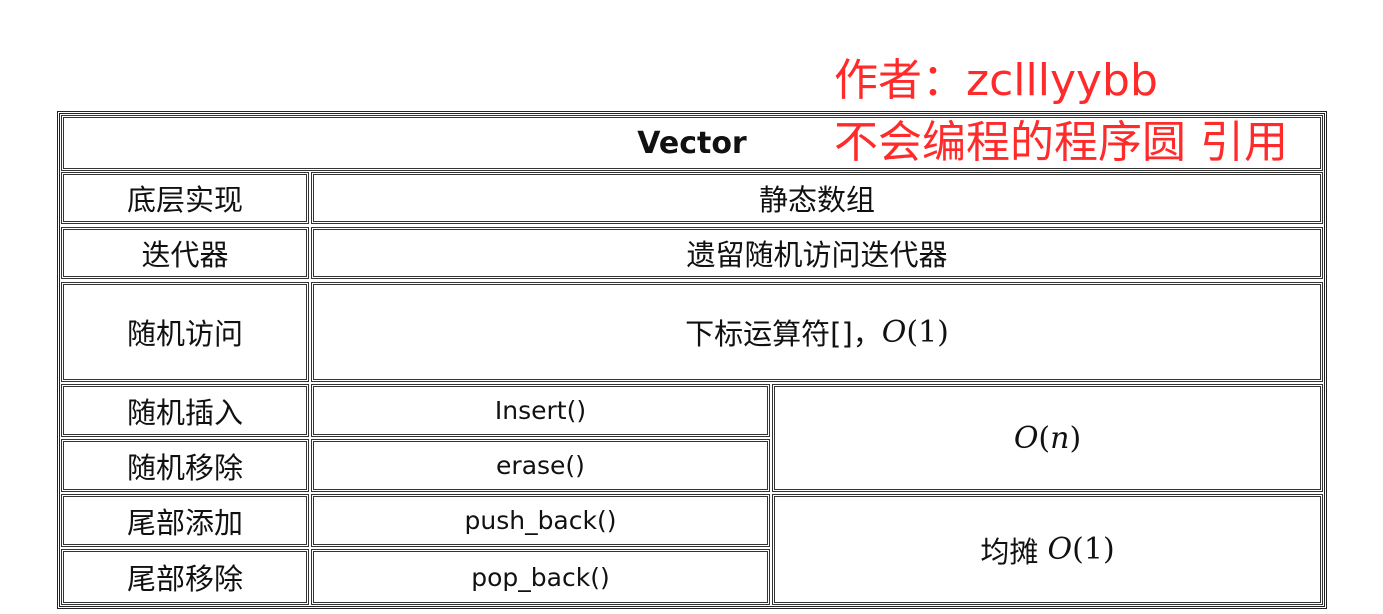 This screenshot has width=1383, height=614. What do you see at coordinates (540, 410) in the screenshot?
I see `method-insert: Insert()` at bounding box center [540, 410].